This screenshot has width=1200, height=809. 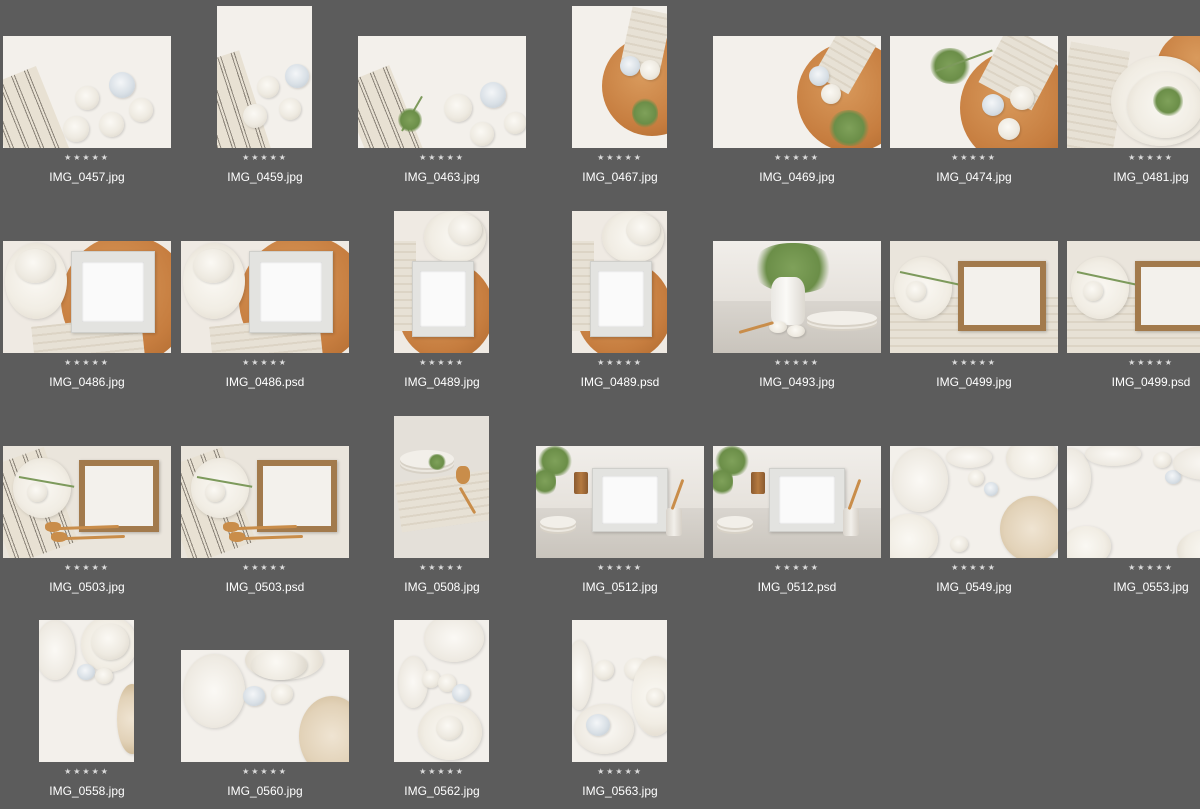 I want to click on photo-cell: ★★★★★ IMG_0553.jpg, so click(x=1133, y=507).